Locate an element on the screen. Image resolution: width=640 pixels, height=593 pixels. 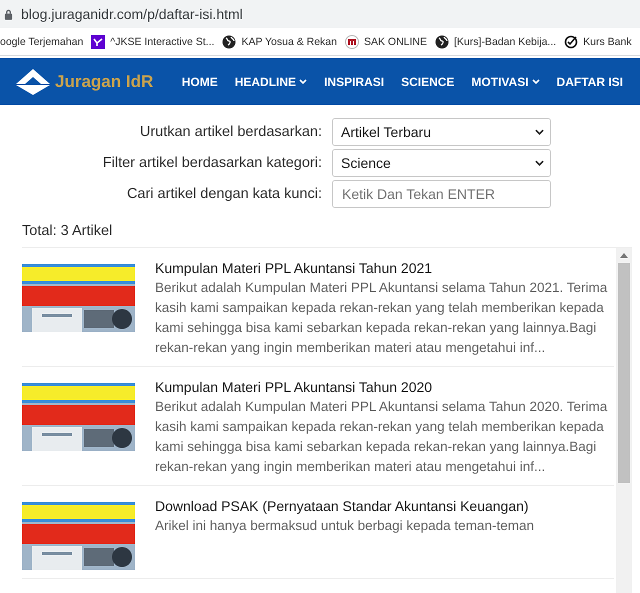
scrollbar is located at coordinates (624, 420).